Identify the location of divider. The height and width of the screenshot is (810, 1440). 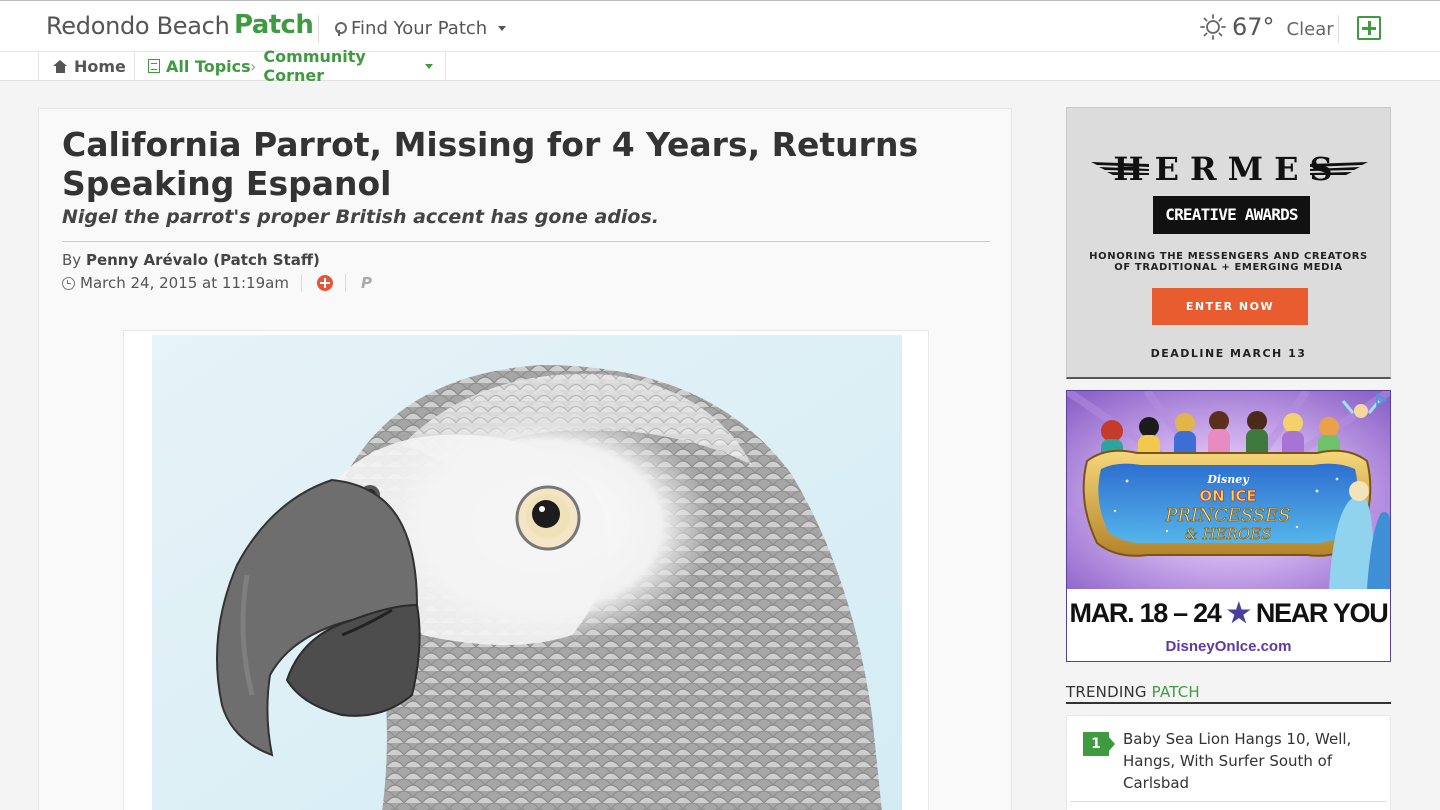
(526, 241).